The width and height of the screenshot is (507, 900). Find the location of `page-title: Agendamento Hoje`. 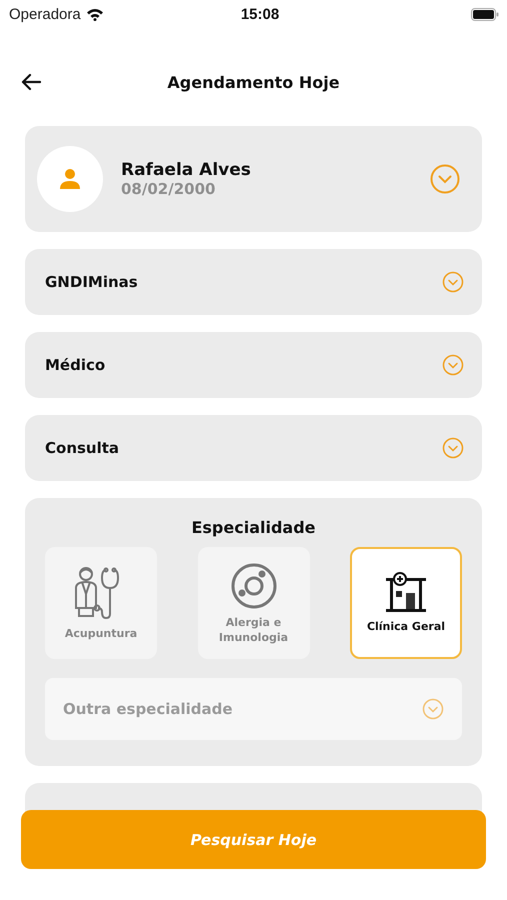

page-title: Agendamento Hoje is located at coordinates (253, 82).